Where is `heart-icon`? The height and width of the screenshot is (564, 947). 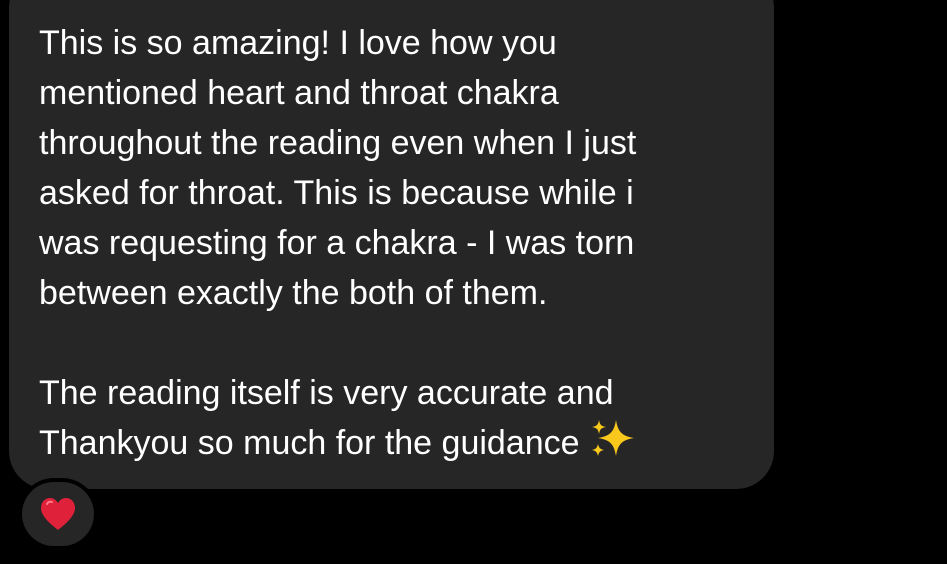 heart-icon is located at coordinates (58, 514).